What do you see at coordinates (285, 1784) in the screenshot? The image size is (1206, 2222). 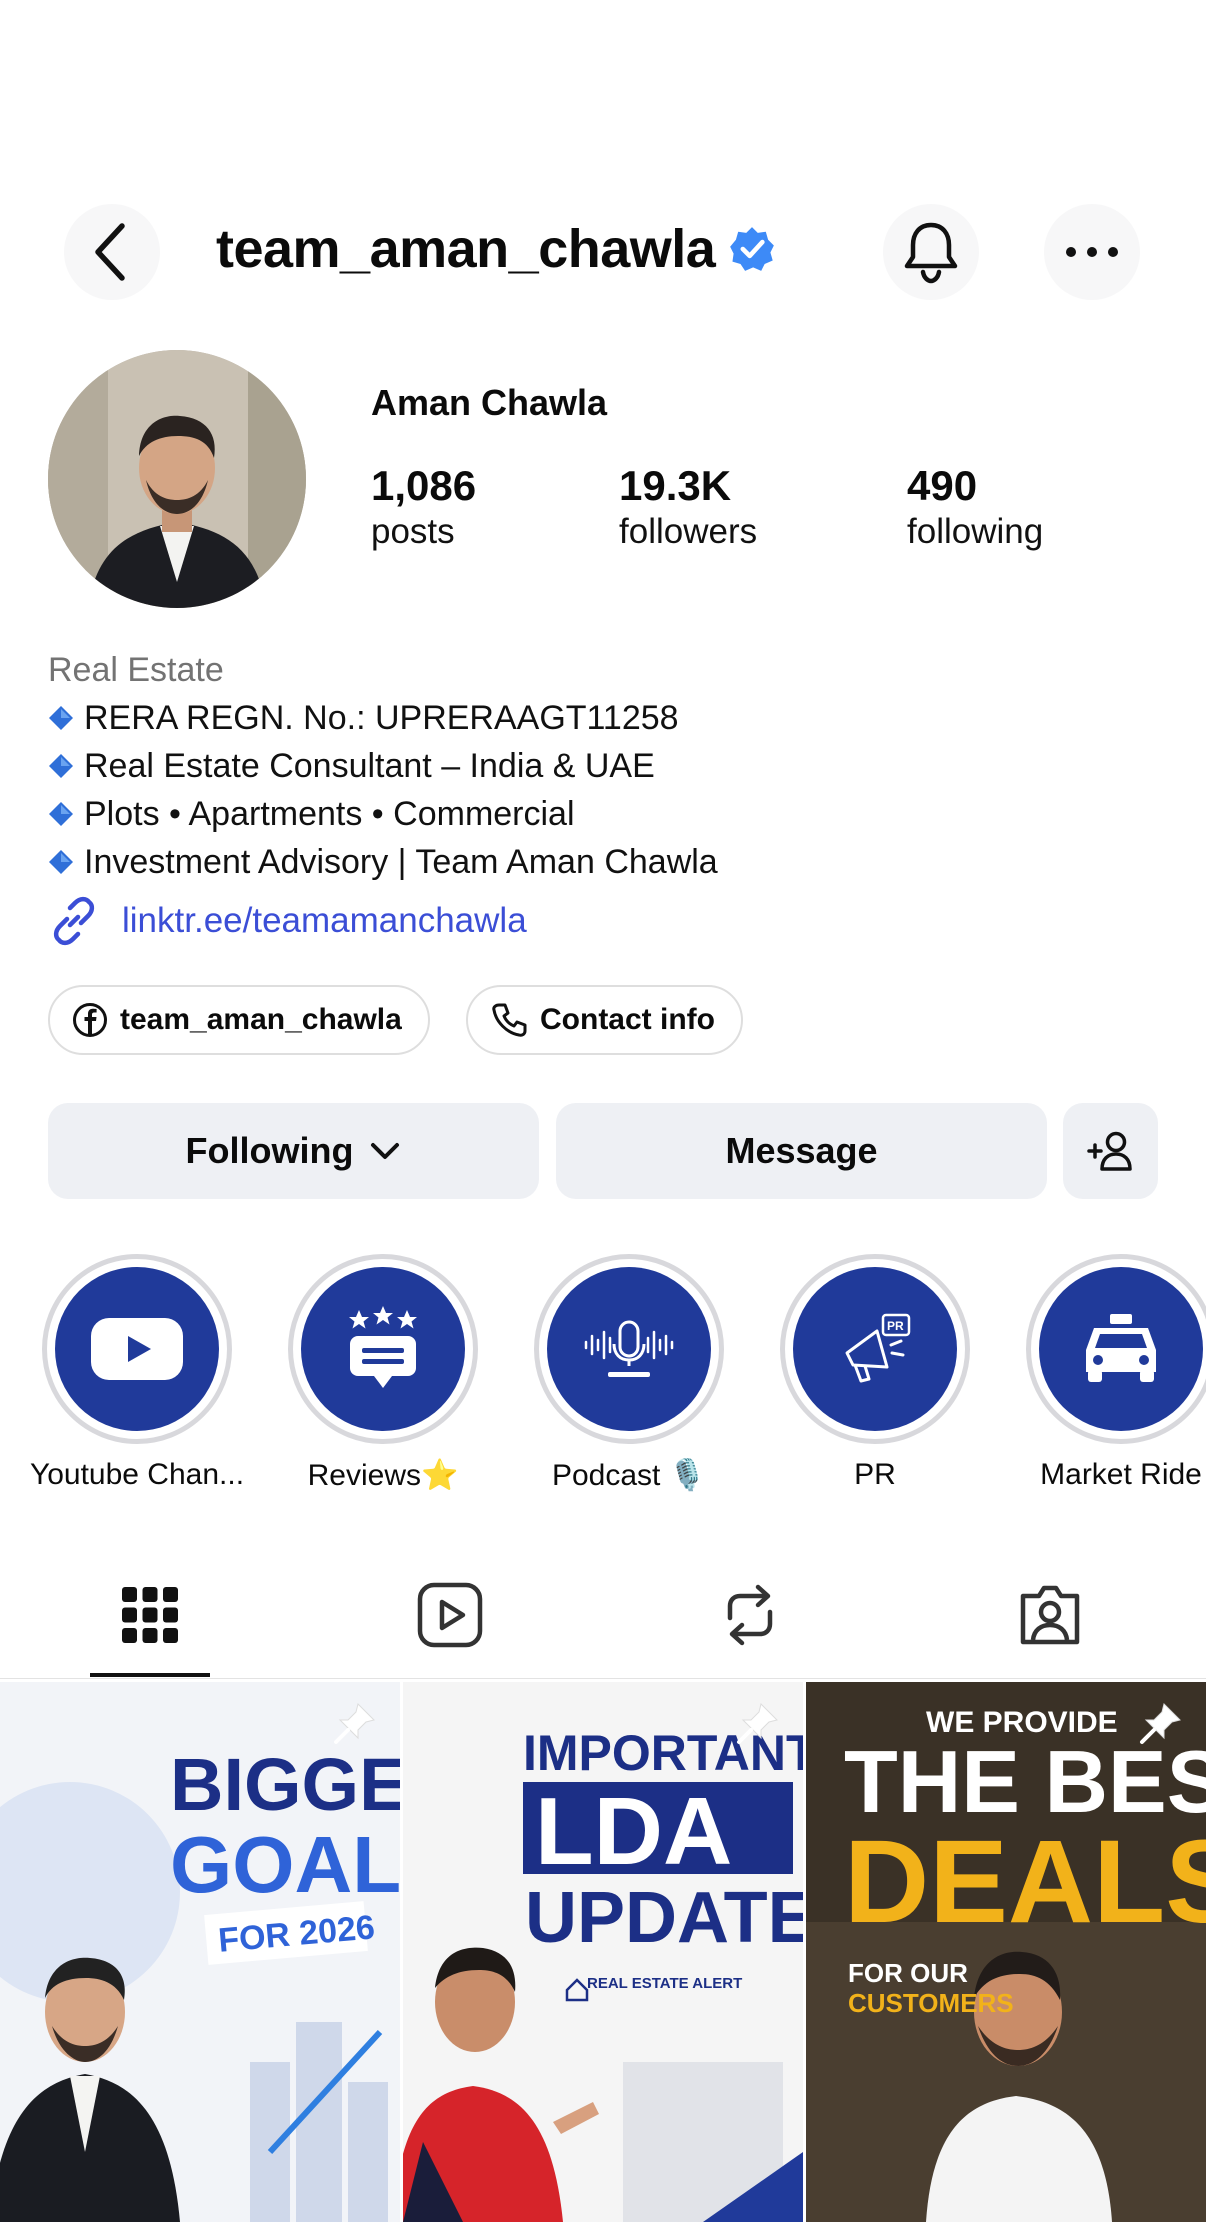 I see `post-headline: BIGGER` at bounding box center [285, 1784].